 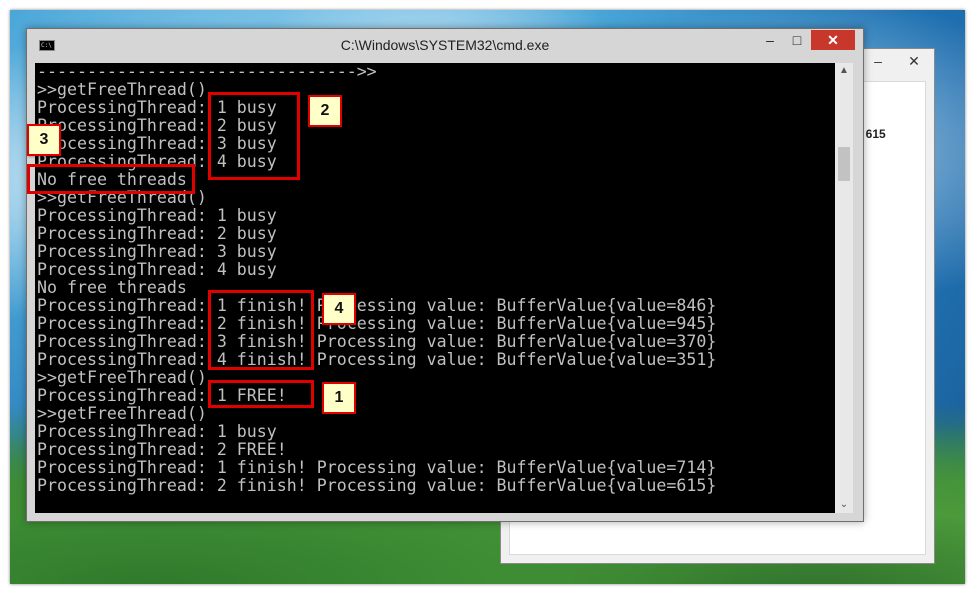 What do you see at coordinates (770, 40) in the screenshot?
I see `minimize-button: –` at bounding box center [770, 40].